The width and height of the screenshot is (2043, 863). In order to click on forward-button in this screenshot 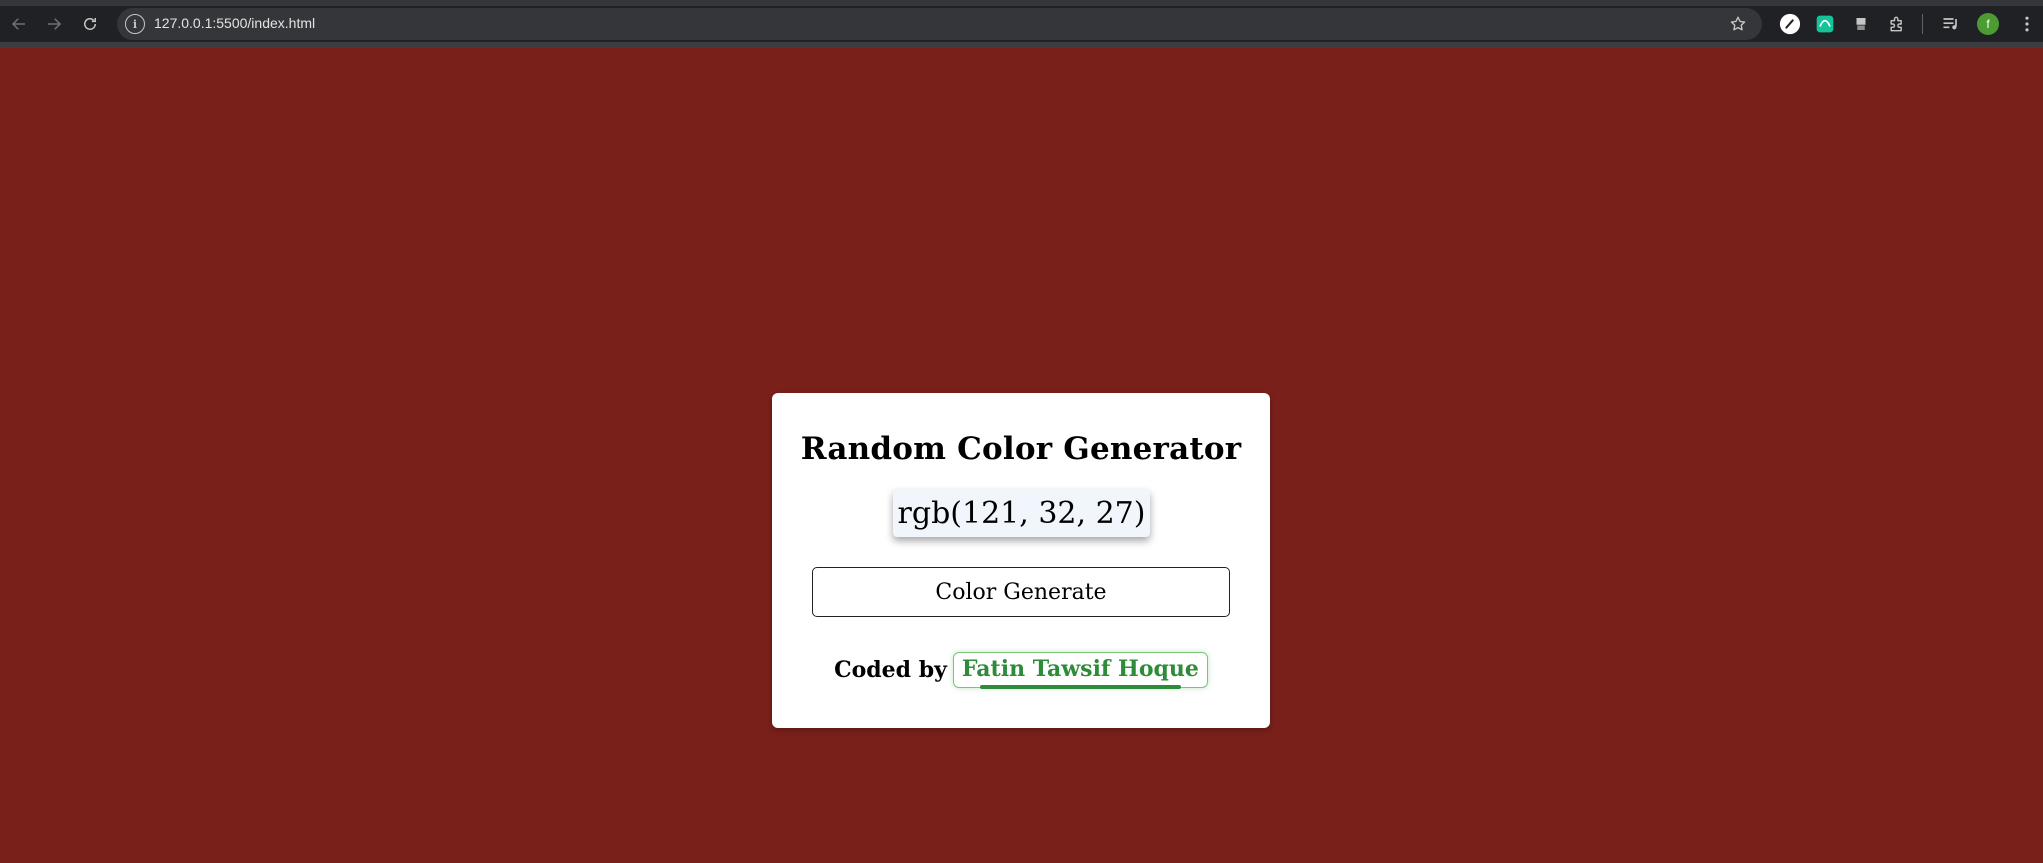, I will do `click(54, 24)`.